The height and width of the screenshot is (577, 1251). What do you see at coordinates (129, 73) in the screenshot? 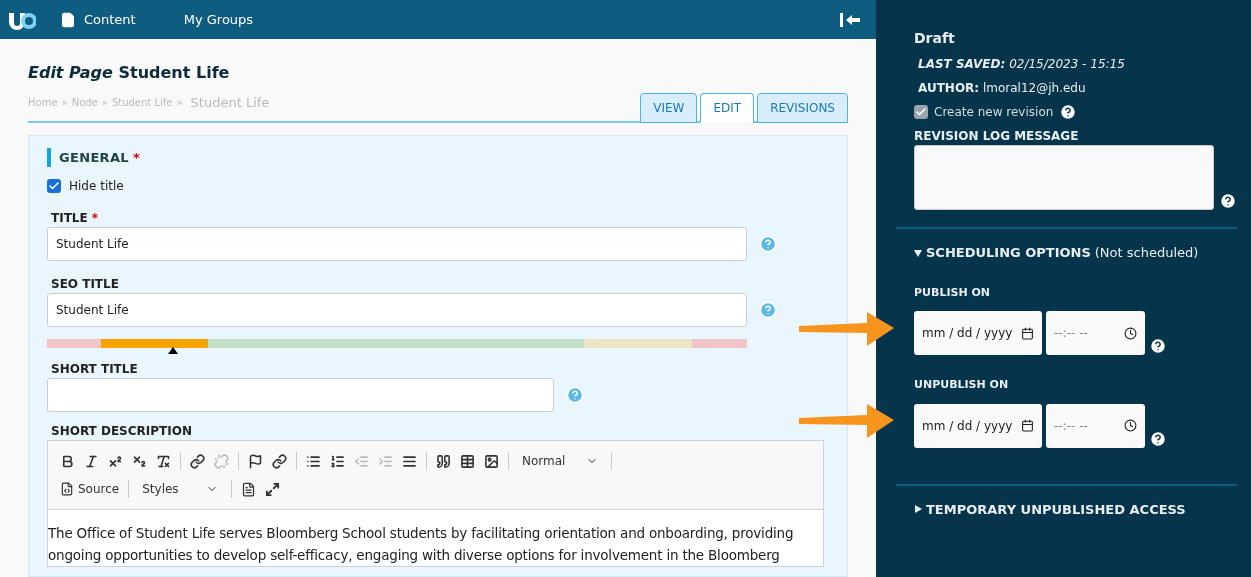
I see `page-title: Edit Page Student Life` at bounding box center [129, 73].